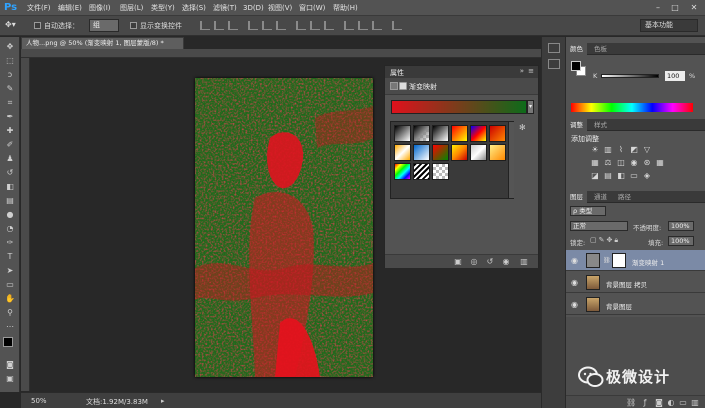 The image size is (705, 408). Describe the element at coordinates (635, 282) in the screenshot. I see `layer-row-background-copy: ◉ 背景图层 拷贝` at that location.